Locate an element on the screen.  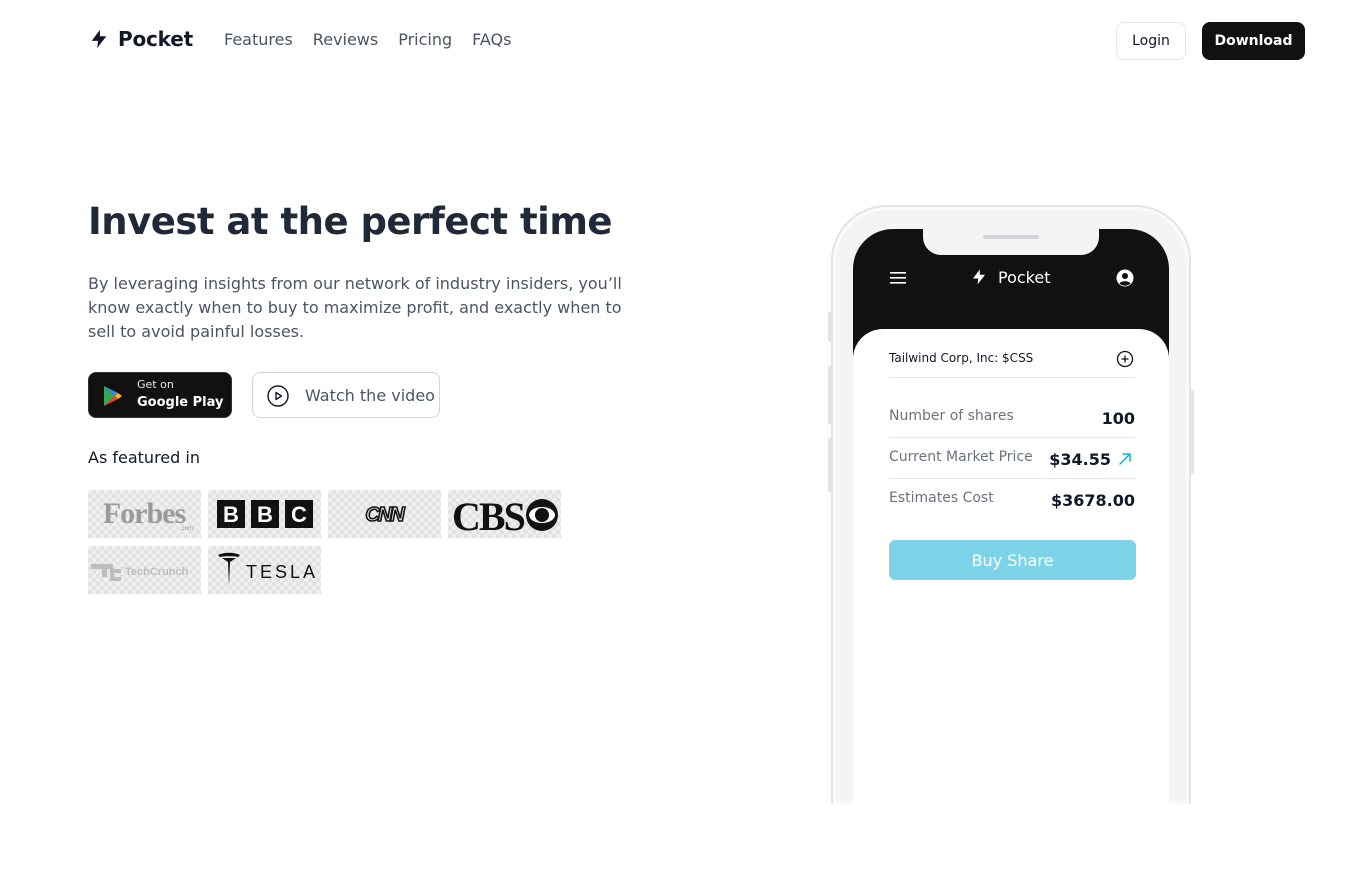
logo-forbes: Forbes .com is located at coordinates (144, 514).